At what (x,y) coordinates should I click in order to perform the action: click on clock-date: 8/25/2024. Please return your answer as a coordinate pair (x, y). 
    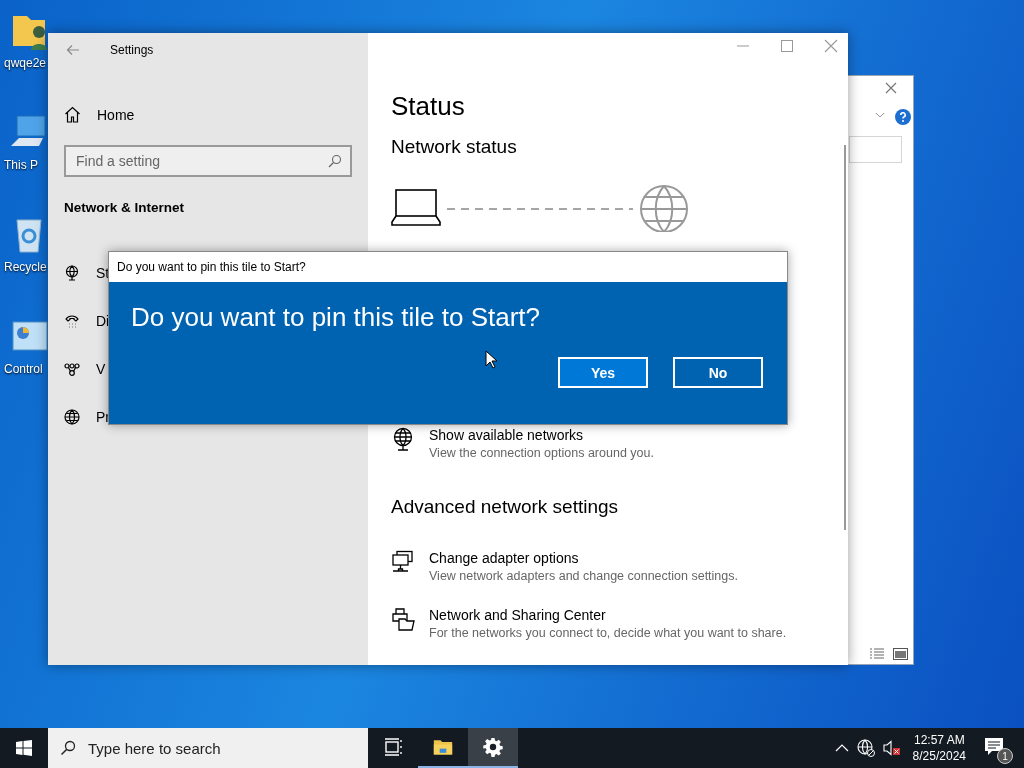
    Looking at the image, I should click on (939, 756).